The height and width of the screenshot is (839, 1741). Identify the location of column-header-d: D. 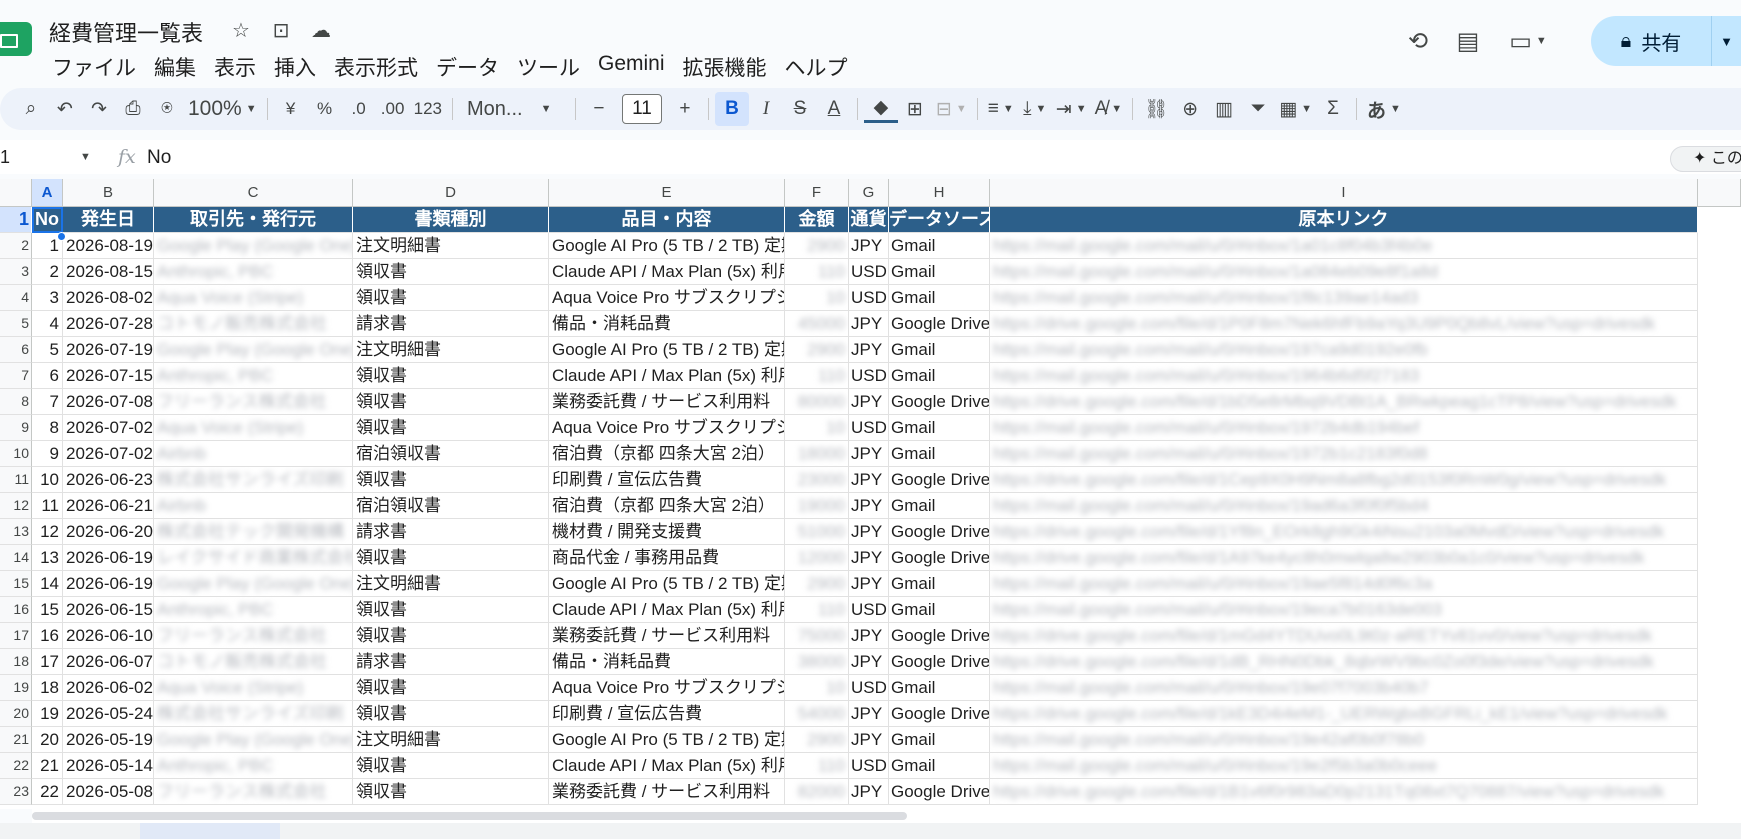
(451, 193).